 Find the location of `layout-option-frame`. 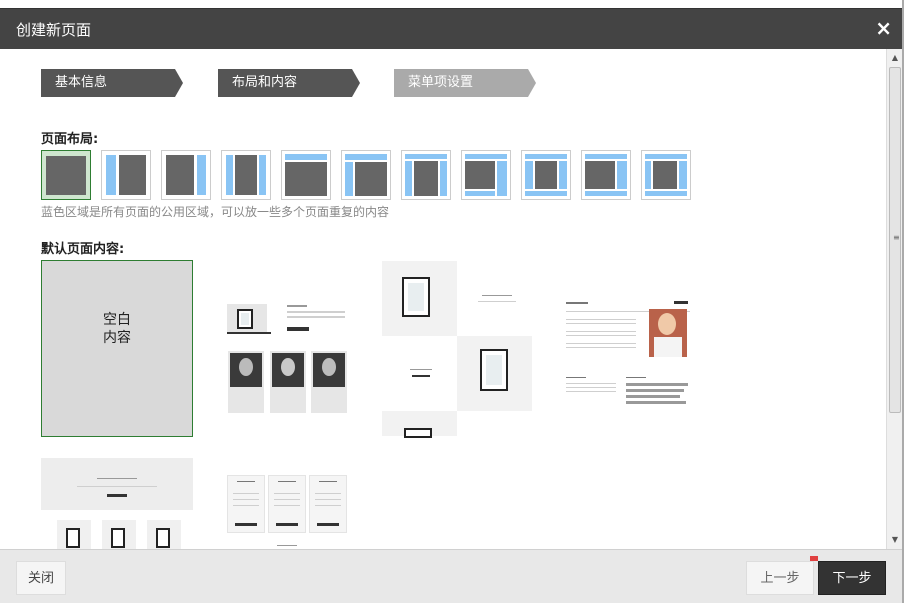

layout-option-frame is located at coordinates (546, 175).